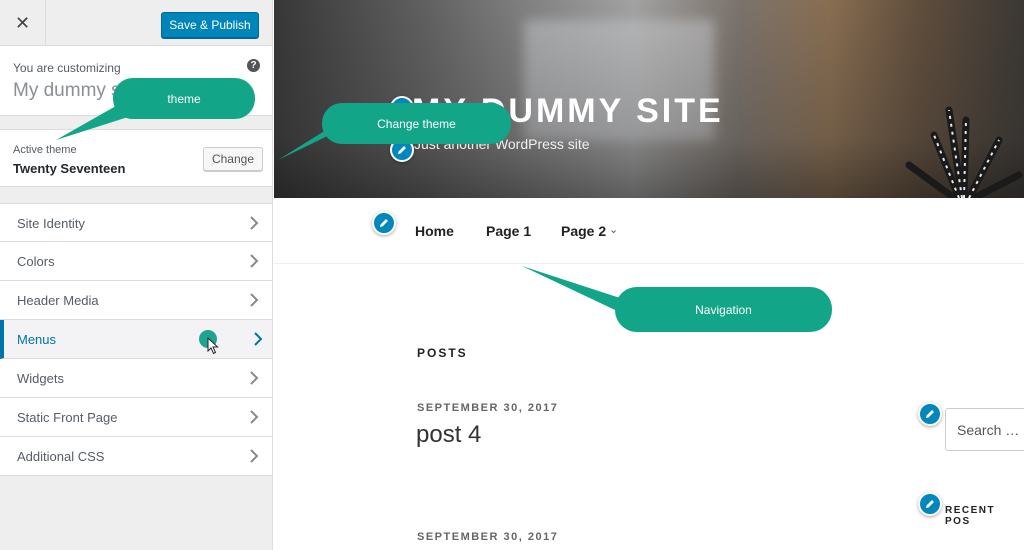 Image resolution: width=1024 pixels, height=550 pixels. What do you see at coordinates (442, 353) in the screenshot?
I see `posts-heading: POSTS` at bounding box center [442, 353].